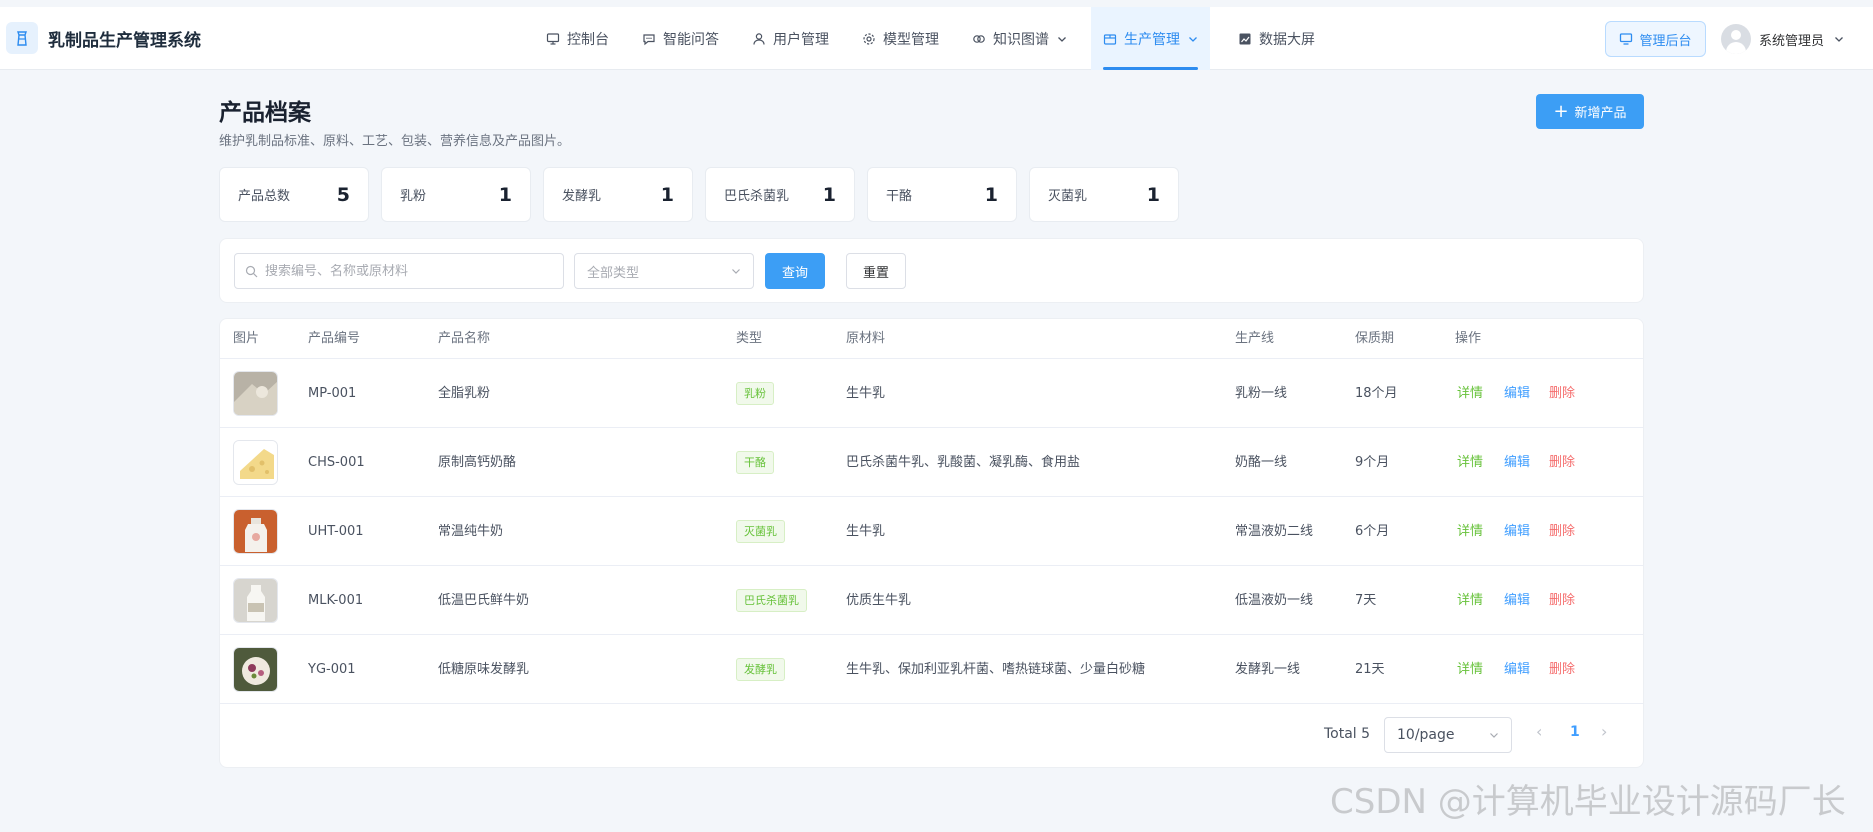 The height and width of the screenshot is (832, 1873). What do you see at coordinates (1110, 39) in the screenshot?
I see `box-icon` at bounding box center [1110, 39].